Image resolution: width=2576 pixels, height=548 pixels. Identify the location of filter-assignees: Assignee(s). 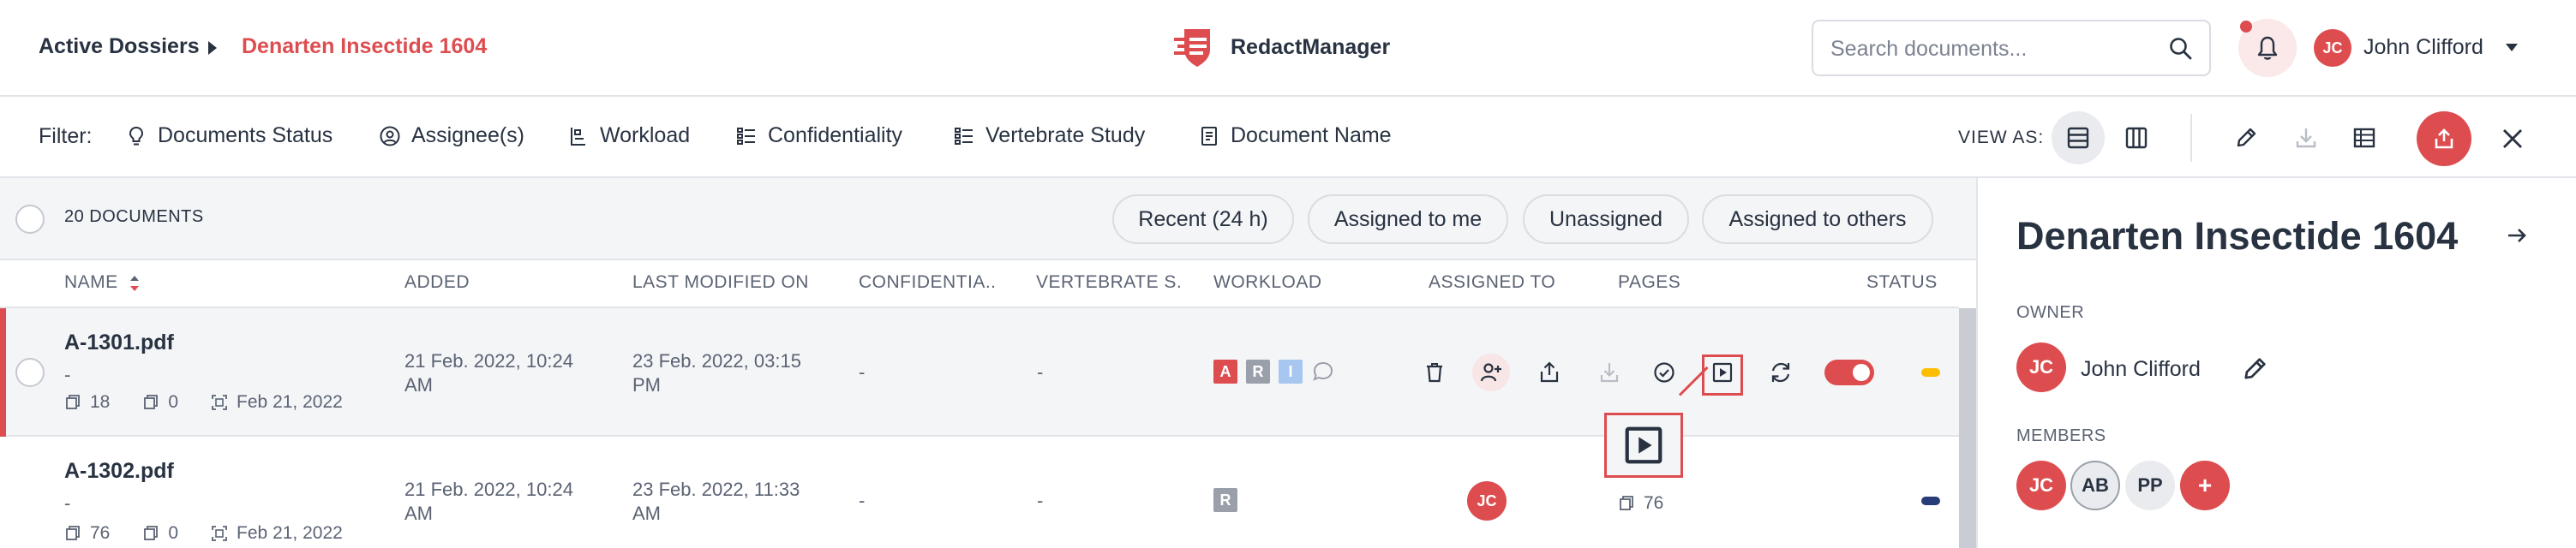
(452, 135).